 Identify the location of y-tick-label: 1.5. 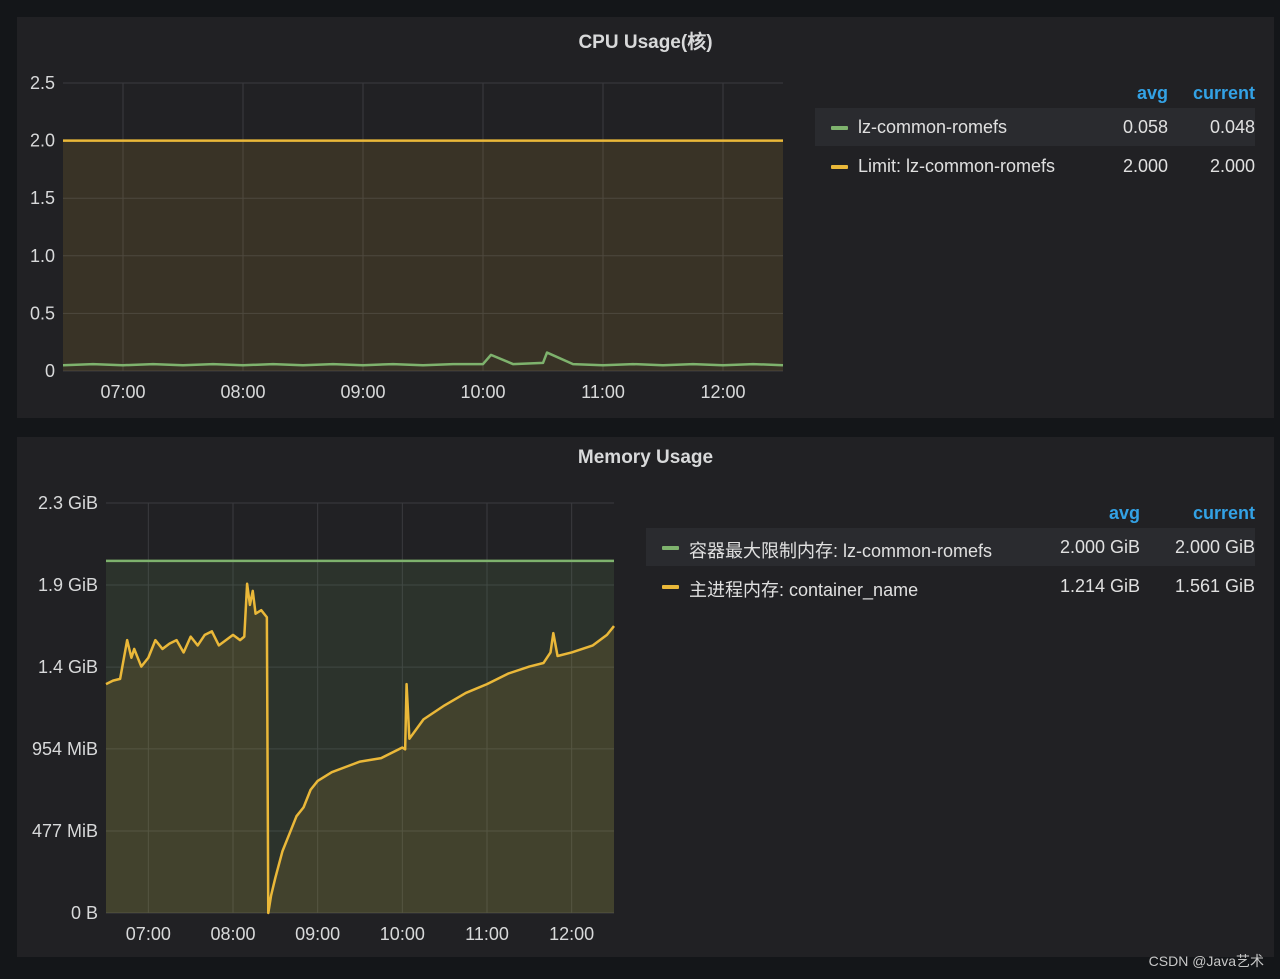
(42, 198).